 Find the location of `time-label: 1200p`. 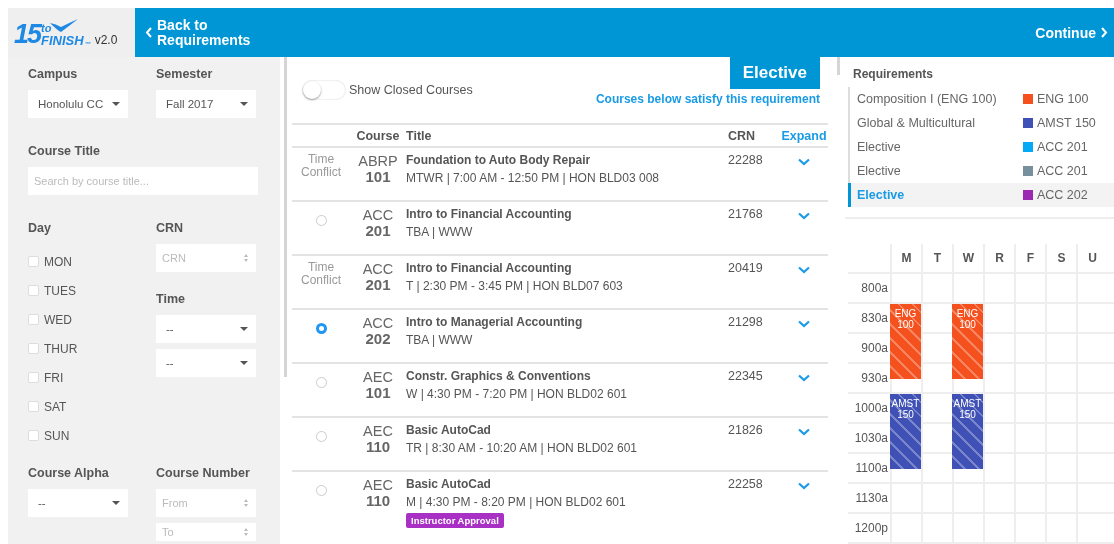

time-label: 1200p is located at coordinates (871, 528).